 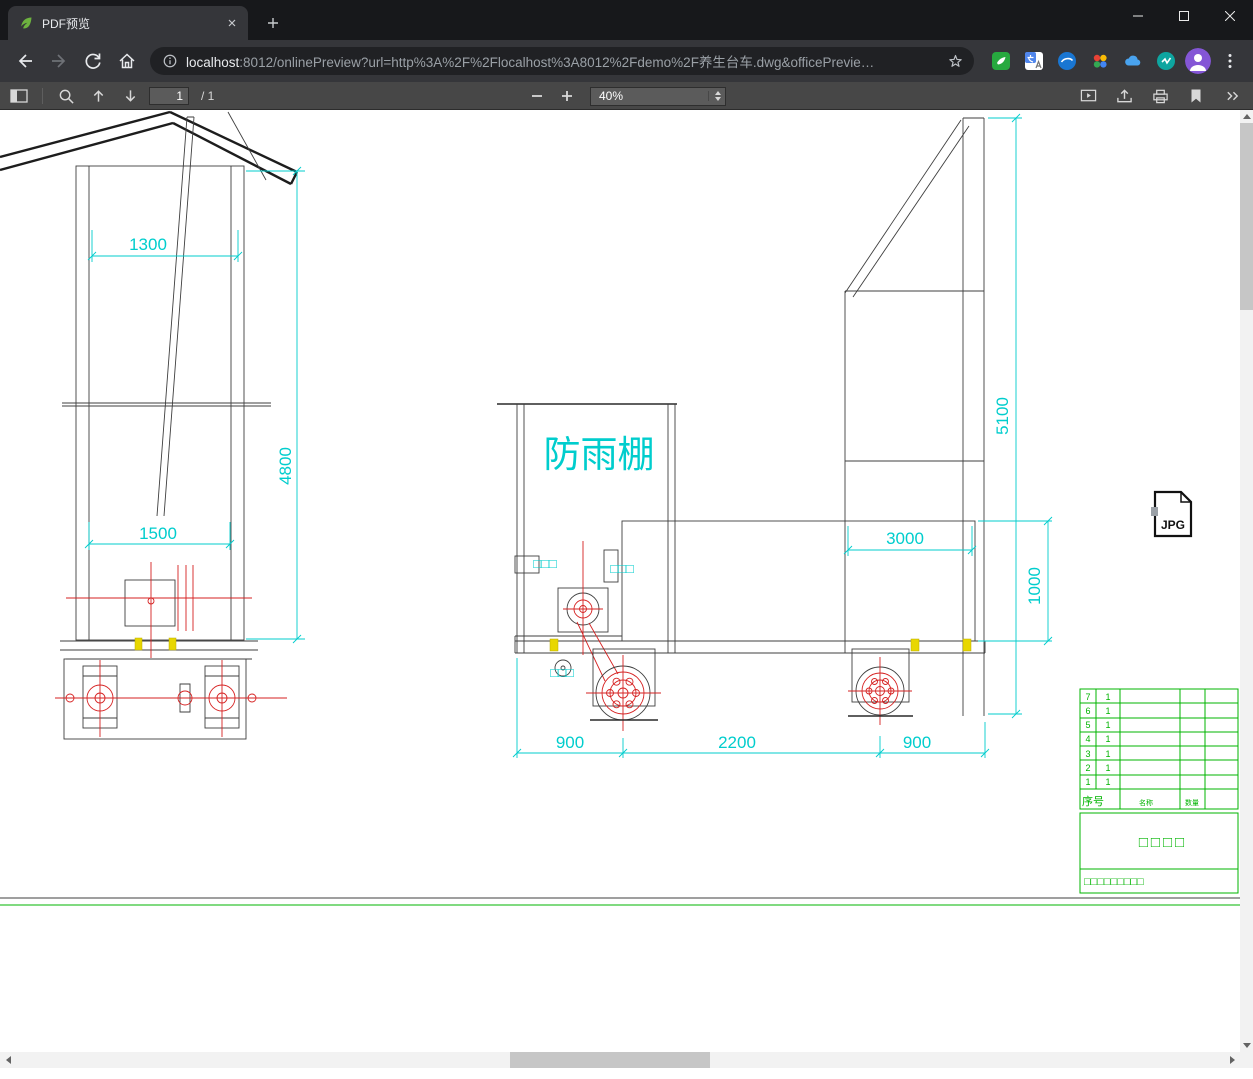 I want to click on dim-label-3000: 3000, so click(x=905, y=538).